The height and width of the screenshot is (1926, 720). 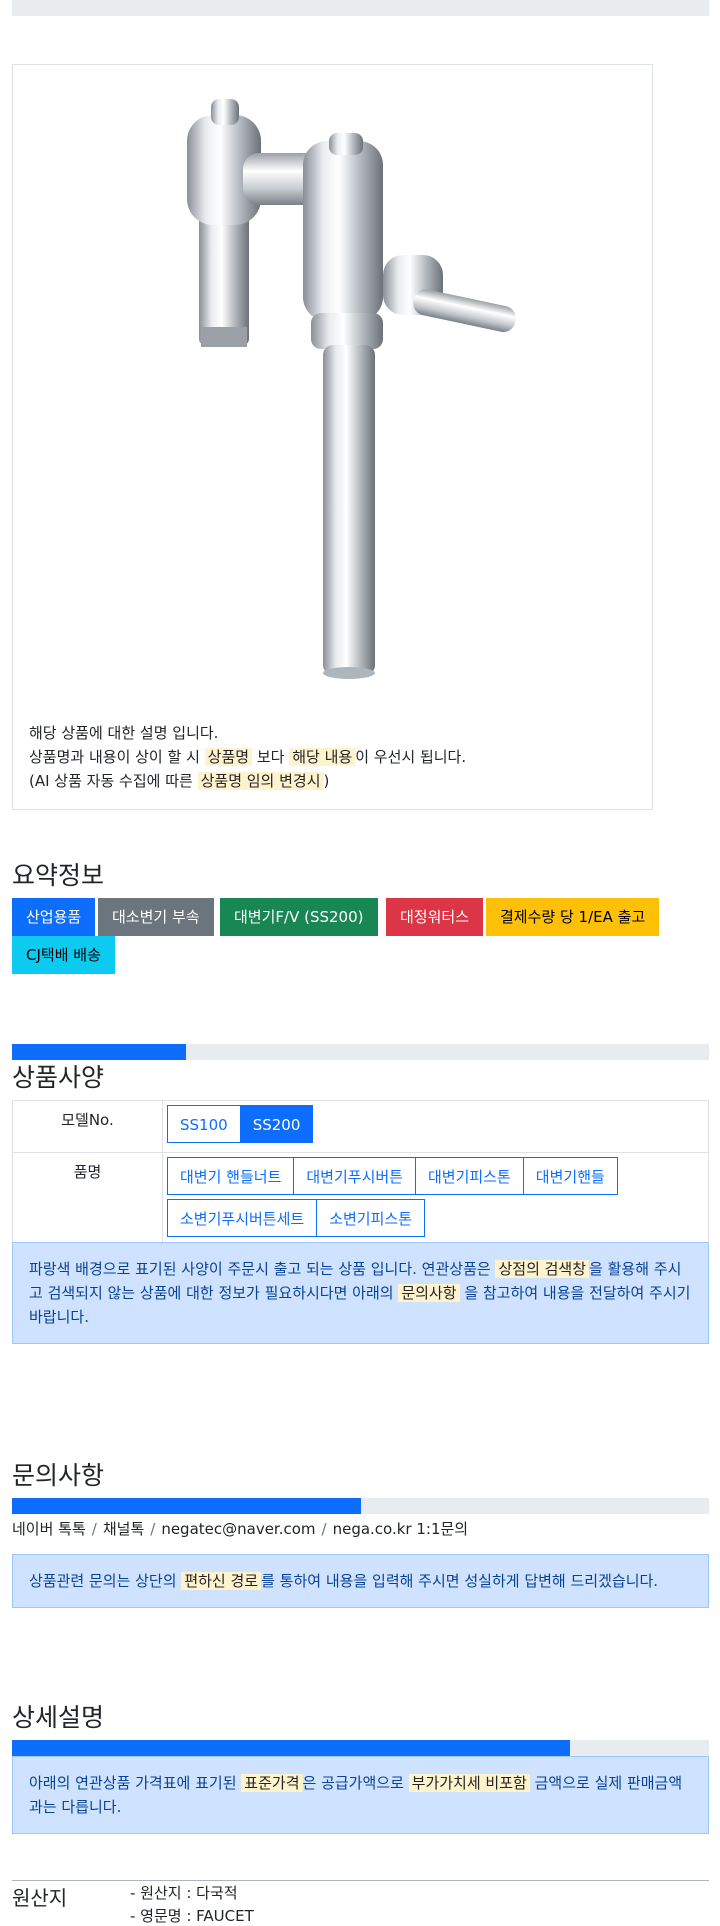 What do you see at coordinates (49, 1529) in the screenshot?
I see `channel-naver-talk: 네이버 톡톡` at bounding box center [49, 1529].